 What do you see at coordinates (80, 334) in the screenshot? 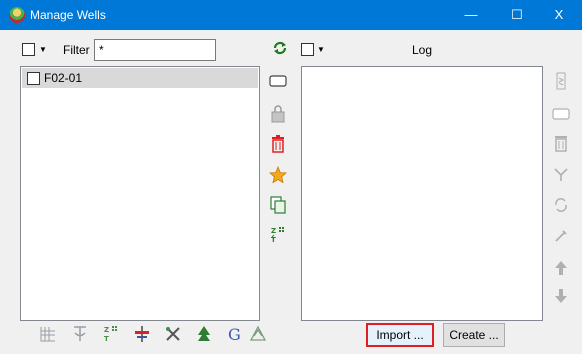
I see `depth-time-icon` at bounding box center [80, 334].